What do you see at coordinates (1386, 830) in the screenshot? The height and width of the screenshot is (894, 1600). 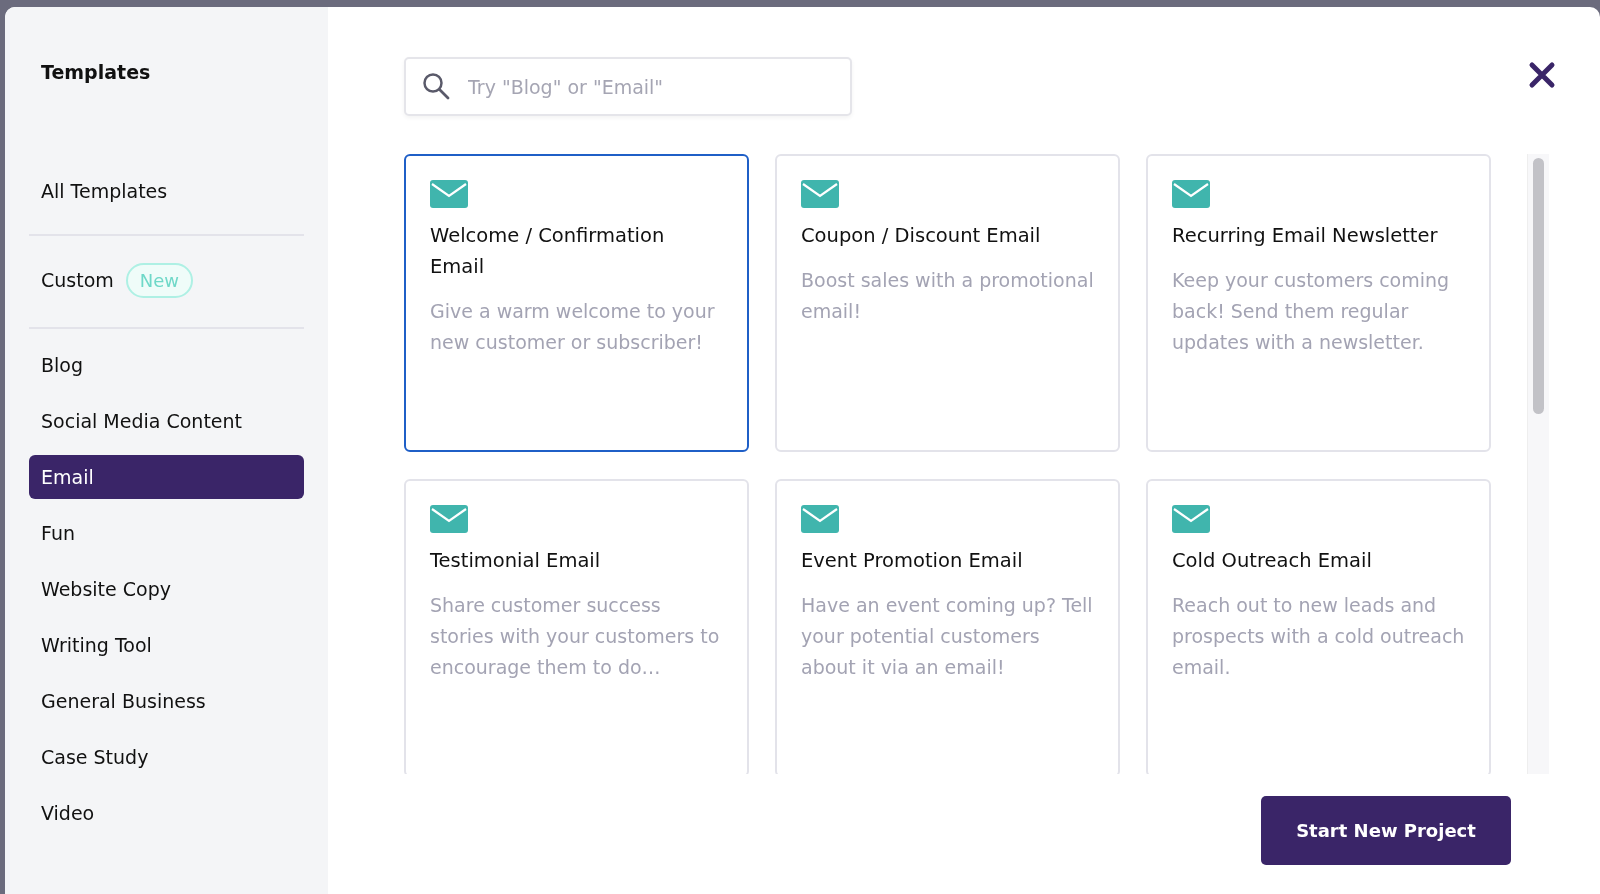 I see `start-project-button: Start New Project` at bounding box center [1386, 830].